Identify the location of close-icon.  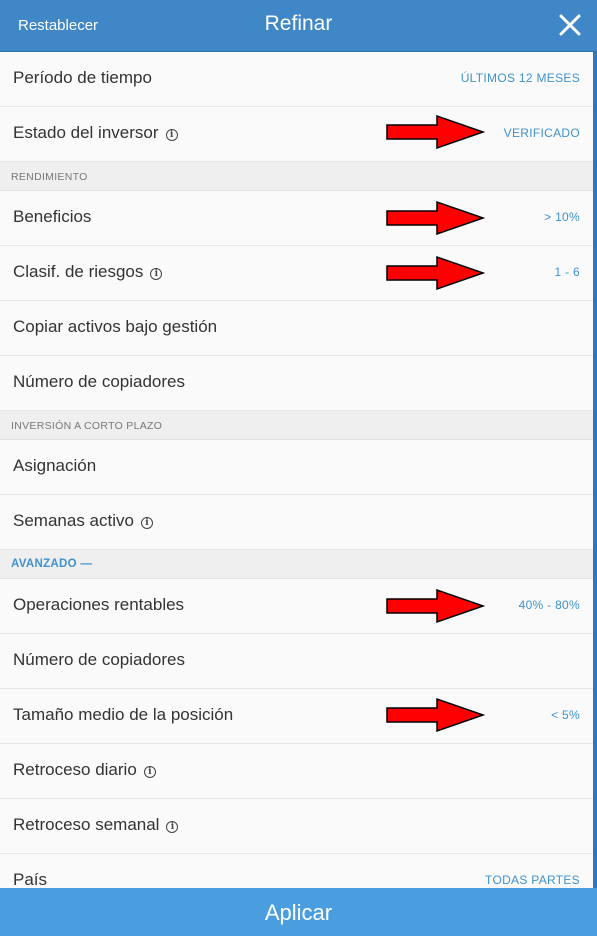
(570, 25).